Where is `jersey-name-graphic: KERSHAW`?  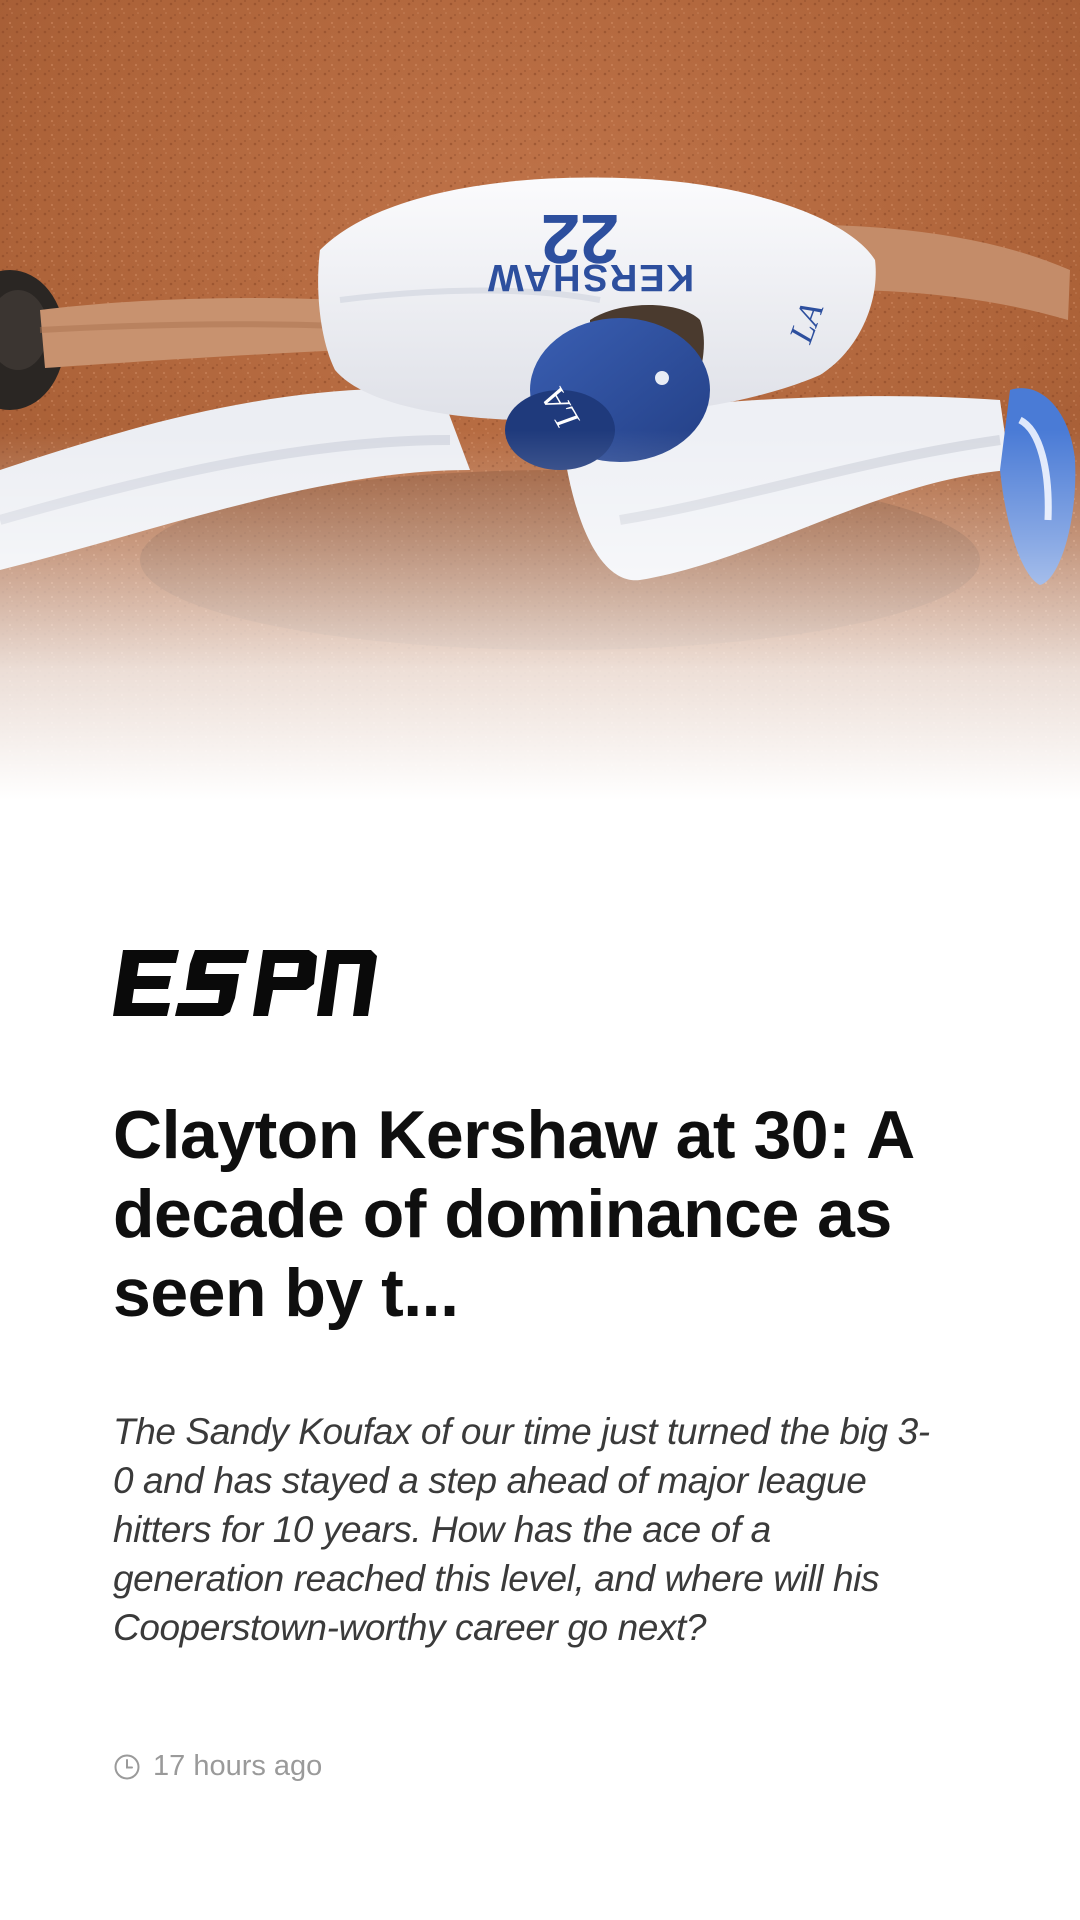 jersey-name-graphic: KERSHAW is located at coordinates (590, 277).